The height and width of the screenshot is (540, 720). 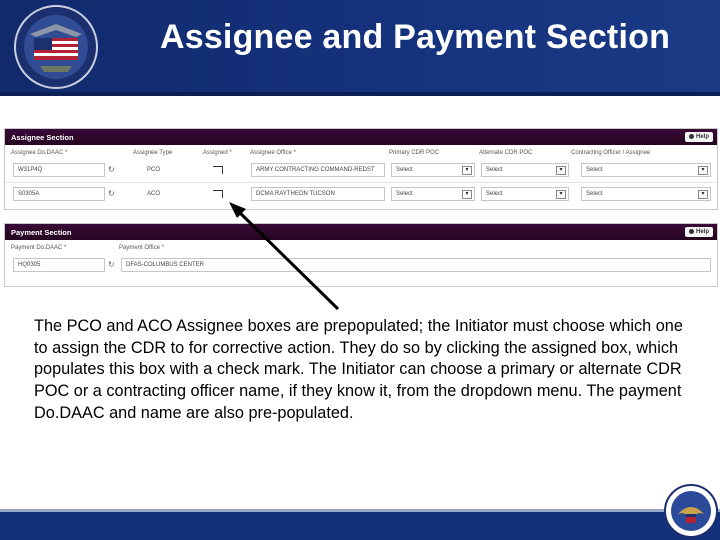 I want to click on assignee-type-1: PCO, so click(x=154, y=170).